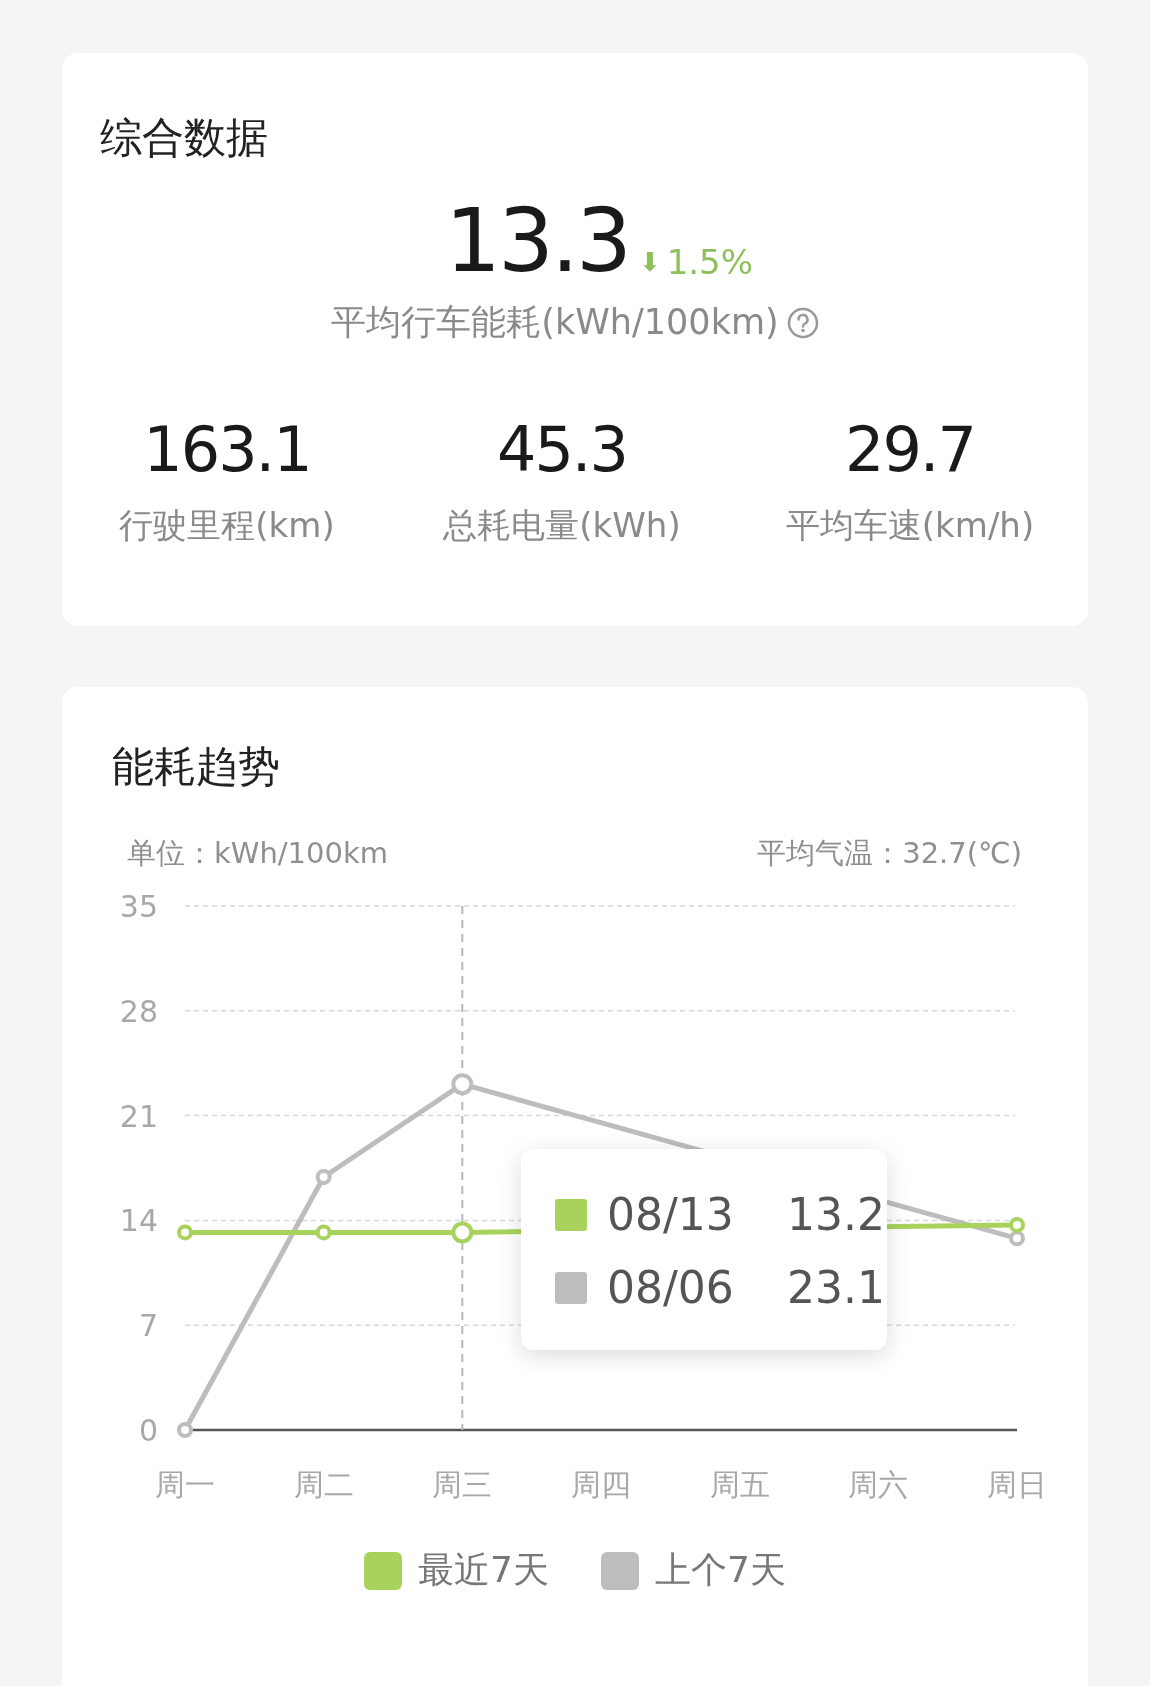  I want to click on card-title: 综合数据, so click(184, 138).